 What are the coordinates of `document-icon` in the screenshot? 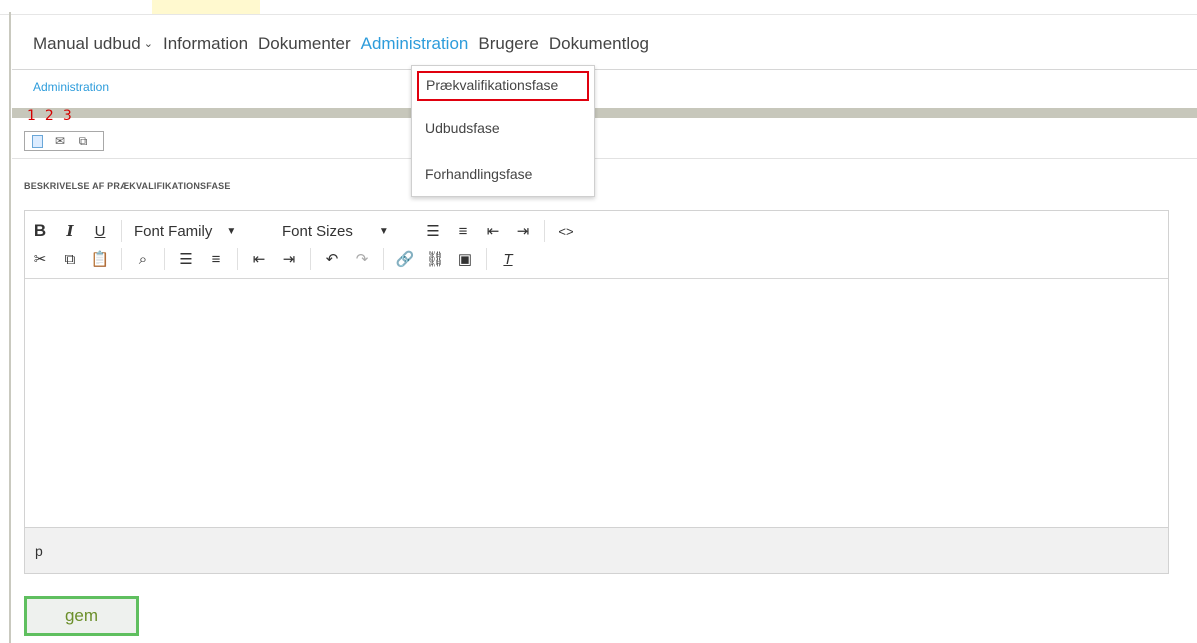 It's located at (37, 141).